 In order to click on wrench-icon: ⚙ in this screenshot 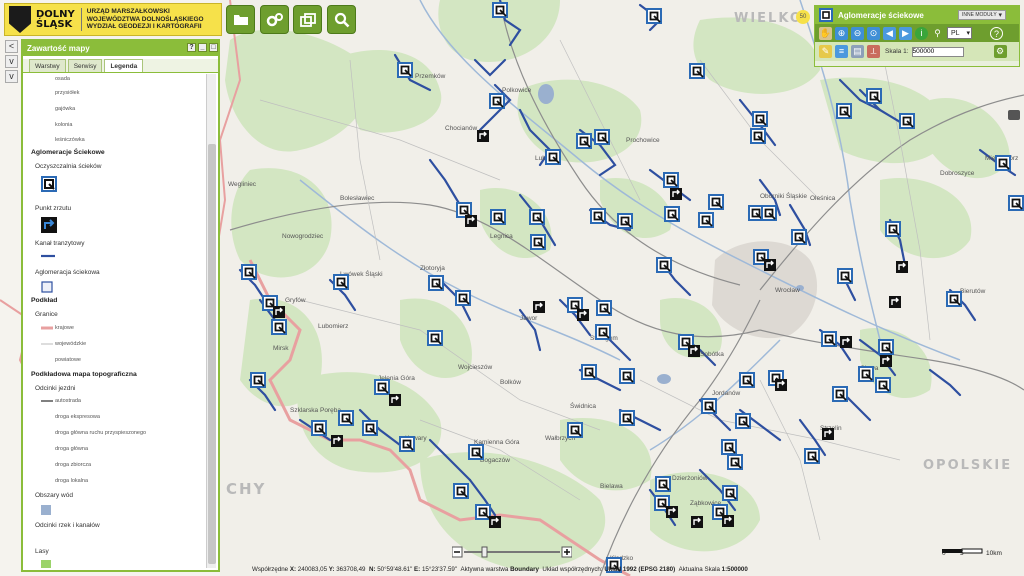, I will do `click(1000, 51)`.